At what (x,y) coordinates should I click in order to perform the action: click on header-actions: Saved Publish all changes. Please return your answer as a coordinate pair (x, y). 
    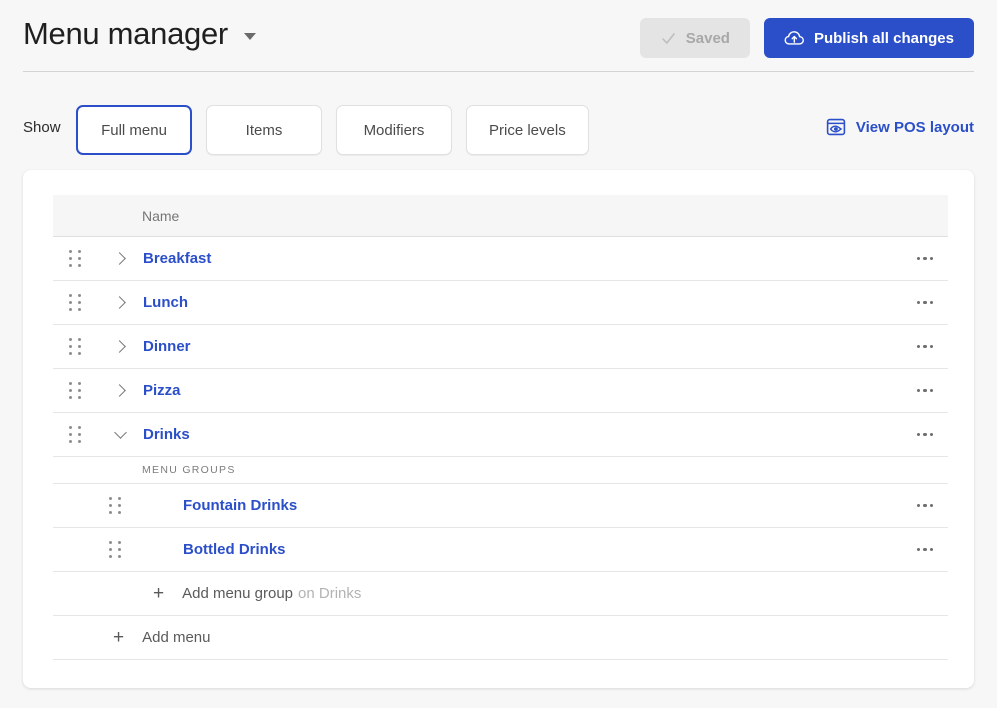
    Looking at the image, I should click on (806, 38).